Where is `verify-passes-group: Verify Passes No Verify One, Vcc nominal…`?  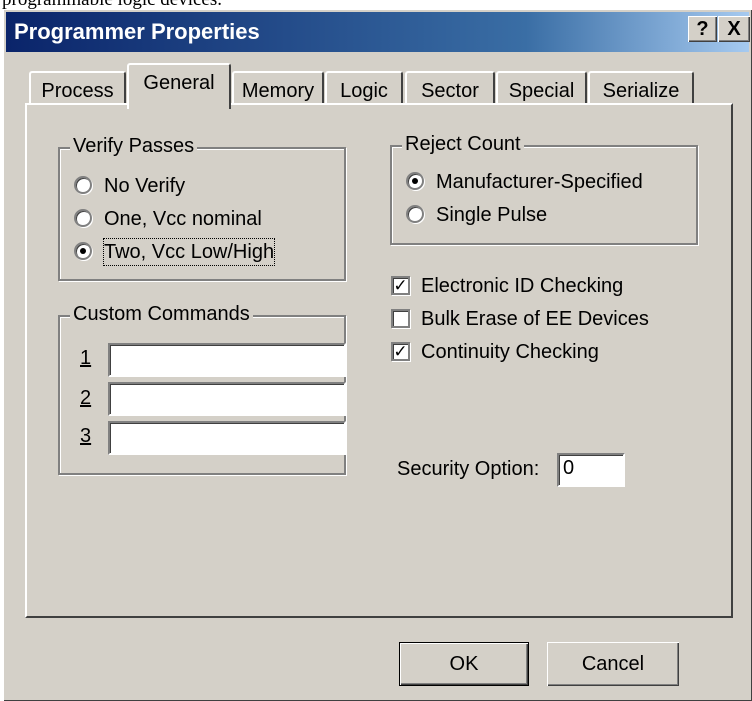
verify-passes-group: Verify Passes No Verify One, Vcc nominal… is located at coordinates (202, 208).